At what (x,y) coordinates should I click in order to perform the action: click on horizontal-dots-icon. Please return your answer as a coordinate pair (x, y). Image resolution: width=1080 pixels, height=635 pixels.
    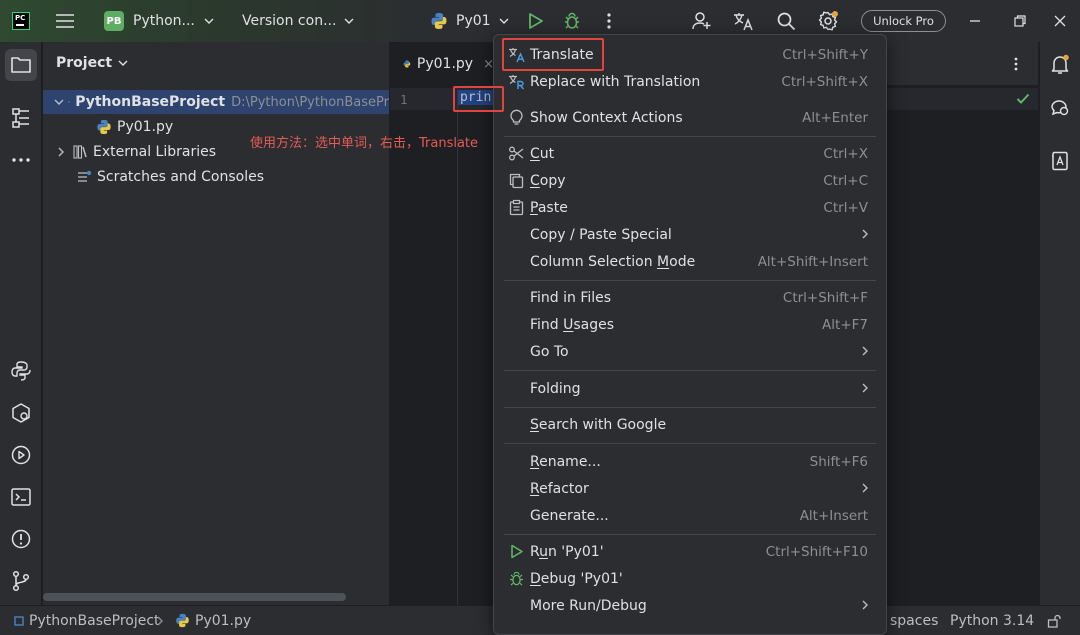
    Looking at the image, I should click on (21, 160).